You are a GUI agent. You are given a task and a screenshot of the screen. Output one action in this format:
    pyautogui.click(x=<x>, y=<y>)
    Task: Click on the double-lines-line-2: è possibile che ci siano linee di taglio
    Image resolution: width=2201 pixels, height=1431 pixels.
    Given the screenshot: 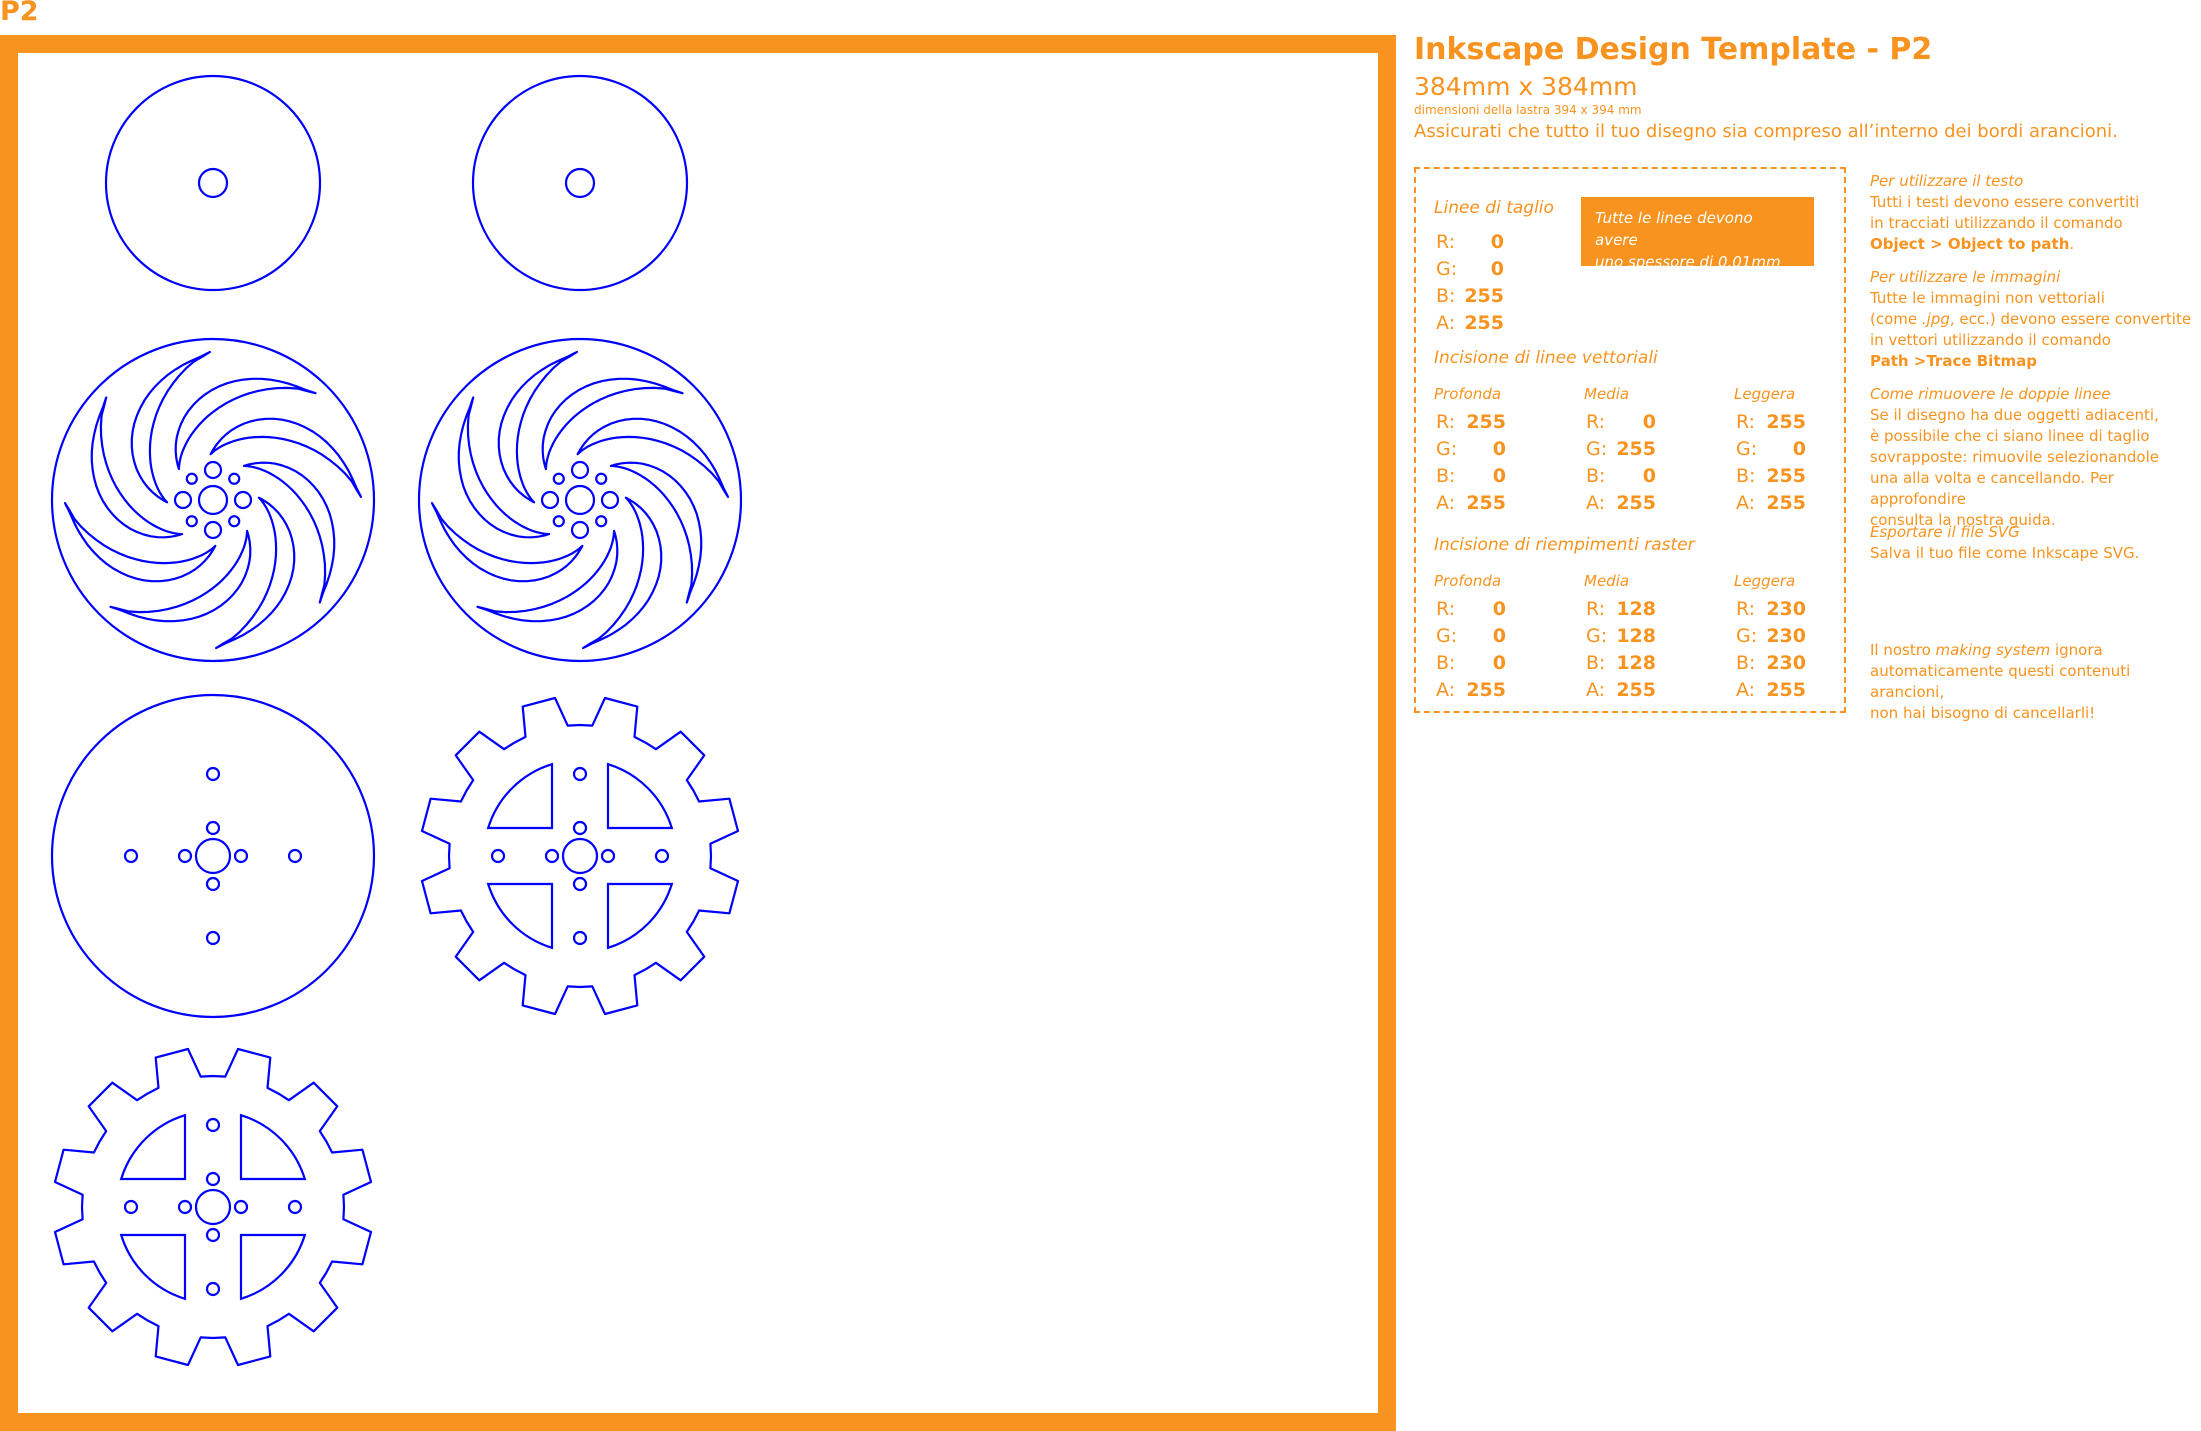 What is the action you would take?
    pyautogui.click(x=2010, y=436)
    